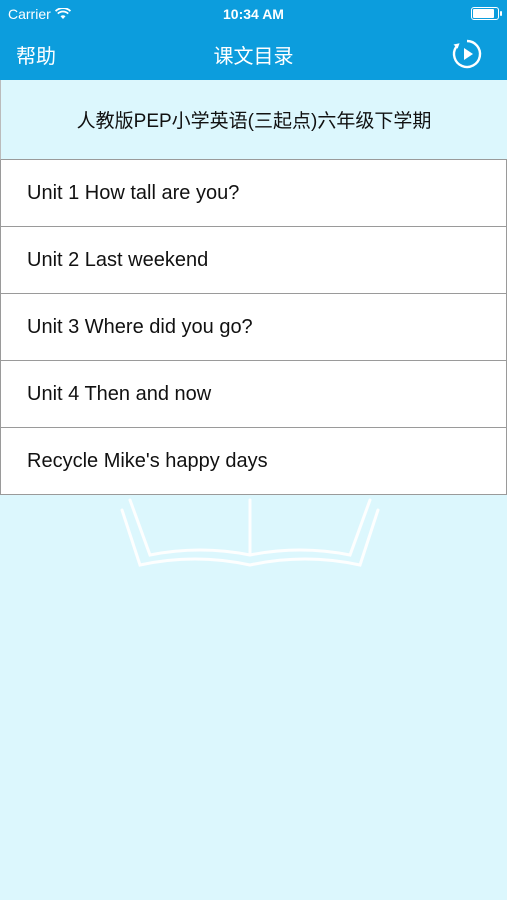 The image size is (507, 900). I want to click on list-item-label: Unit 4 Then and now, so click(119, 393).